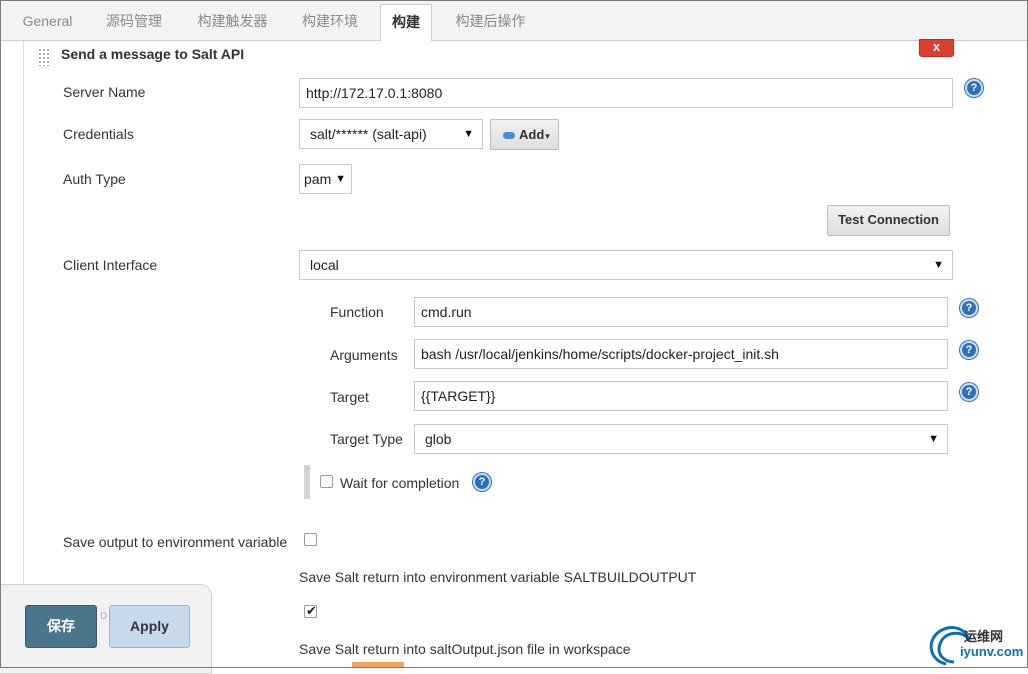 This screenshot has height=674, width=1028. Describe the element at coordinates (888, 220) in the screenshot. I see `test-connection-button: Test Connection` at that location.